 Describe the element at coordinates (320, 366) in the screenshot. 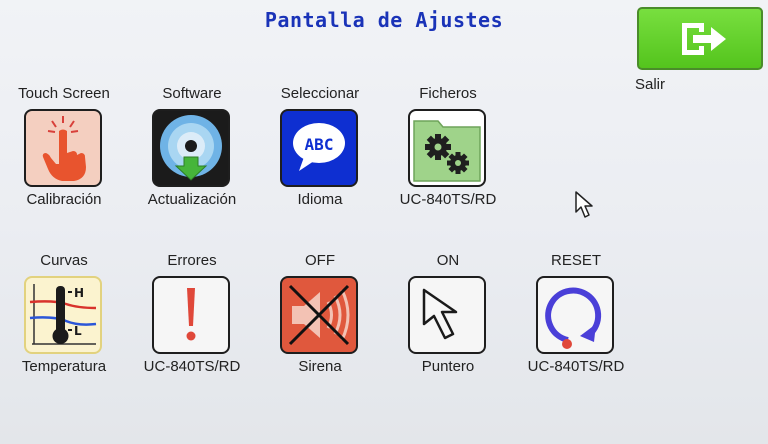

I see `tile-bottom-label: Sirena` at that location.